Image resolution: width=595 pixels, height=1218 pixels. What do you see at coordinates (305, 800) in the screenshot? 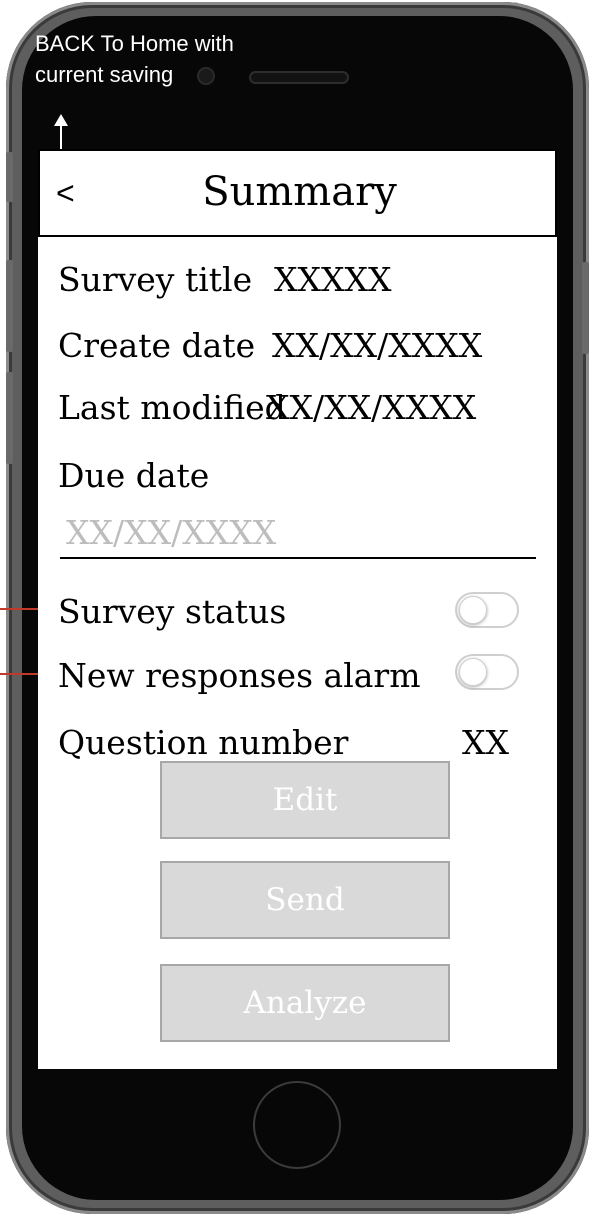
I see `edit-button: Edit` at bounding box center [305, 800].